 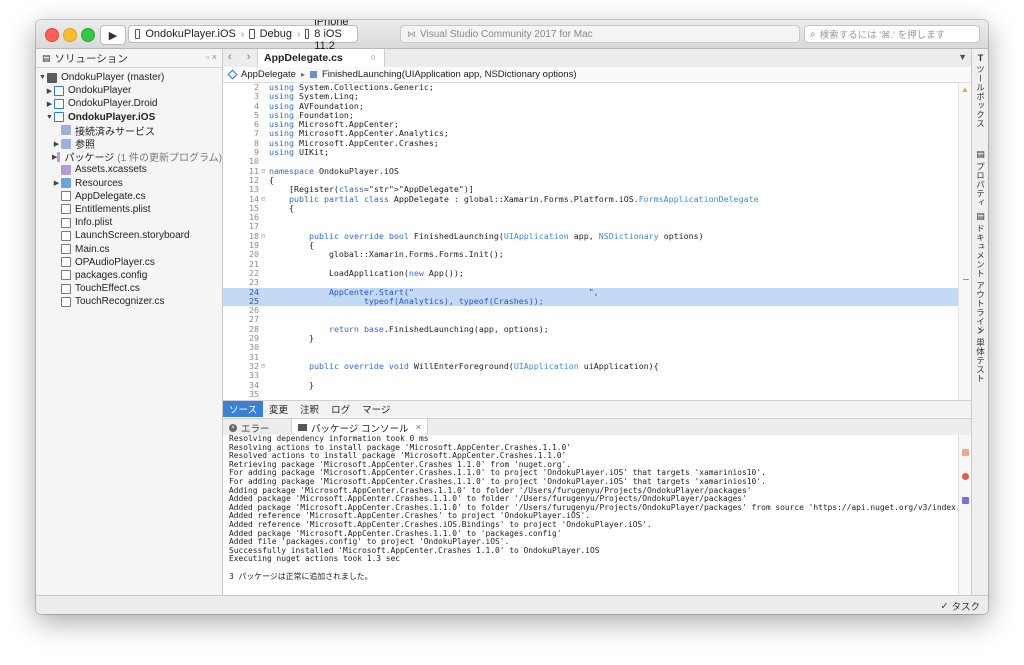 What do you see at coordinates (418, 427) in the screenshot?
I see `close-tab-icon: ×` at bounding box center [418, 427].